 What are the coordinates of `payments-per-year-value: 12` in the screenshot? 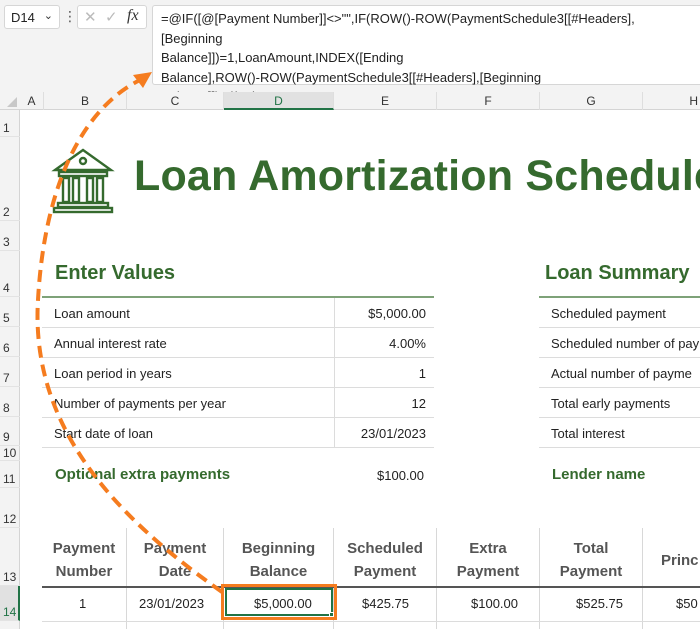 It's located at (419, 403).